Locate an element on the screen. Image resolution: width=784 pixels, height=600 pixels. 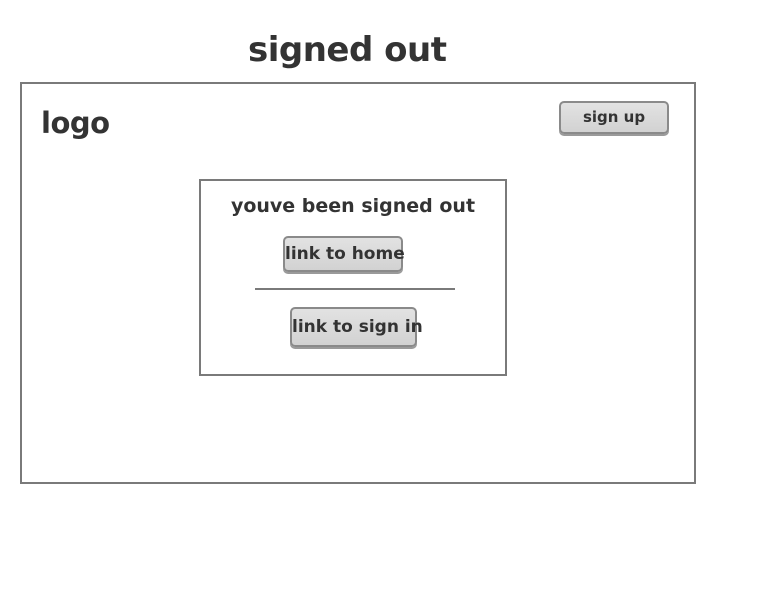
logo: logo is located at coordinates (75, 123).